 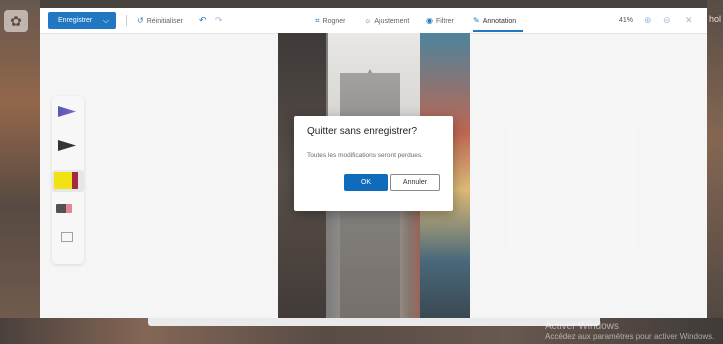 I want to click on dialog-message: Toutes les modifications seront perdues., so click(x=365, y=155).